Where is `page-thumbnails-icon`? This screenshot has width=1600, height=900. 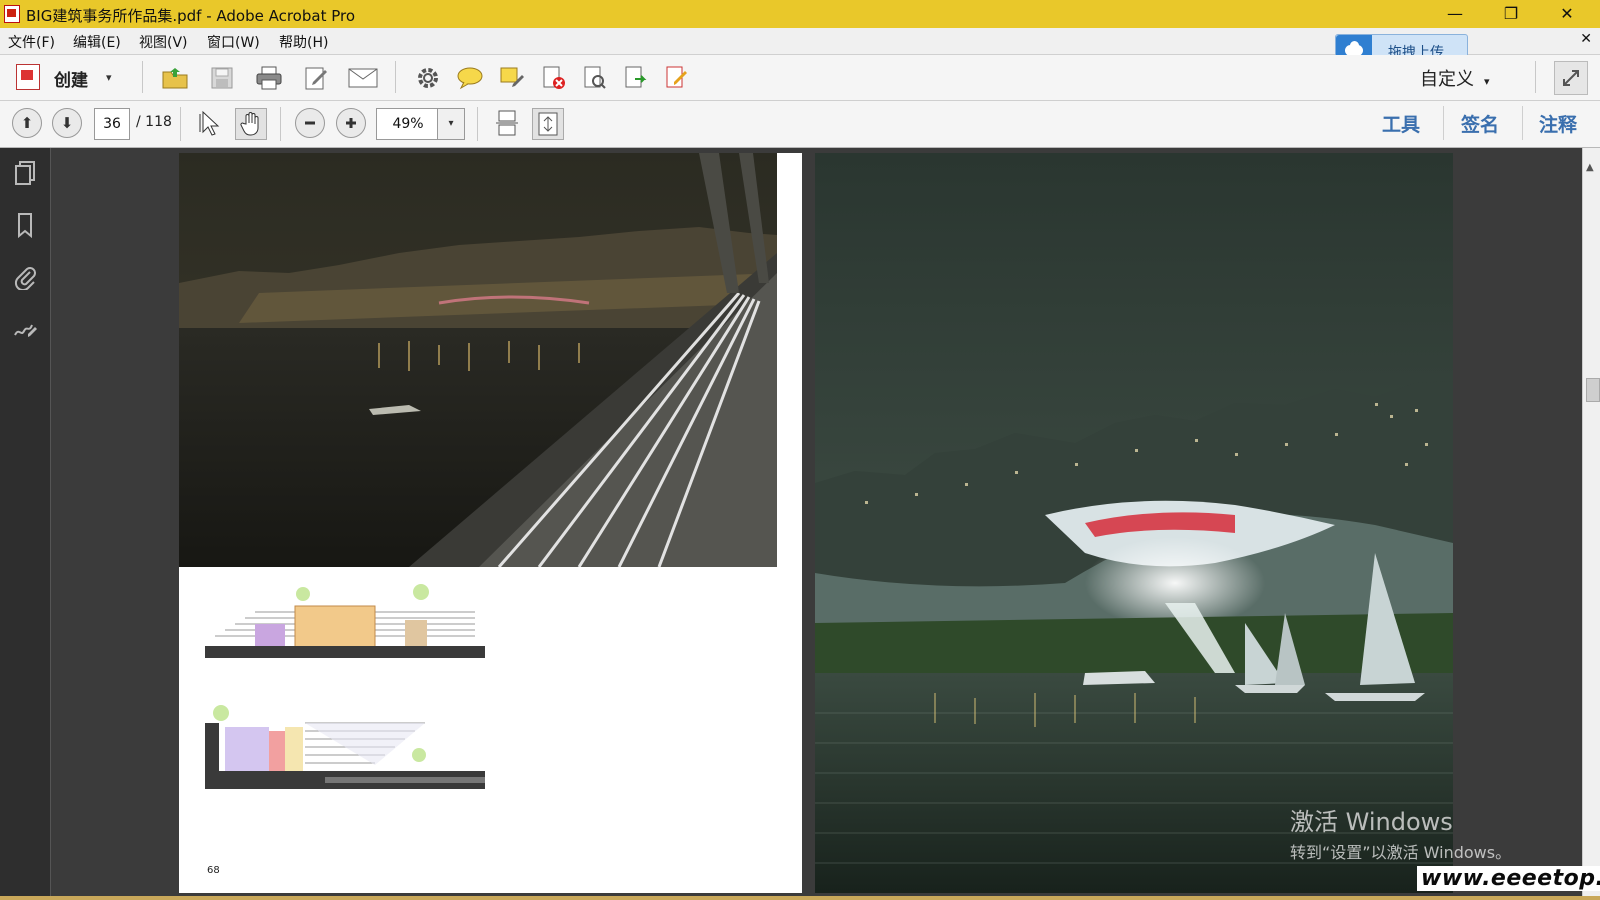 page-thumbnails-icon is located at coordinates (25, 173).